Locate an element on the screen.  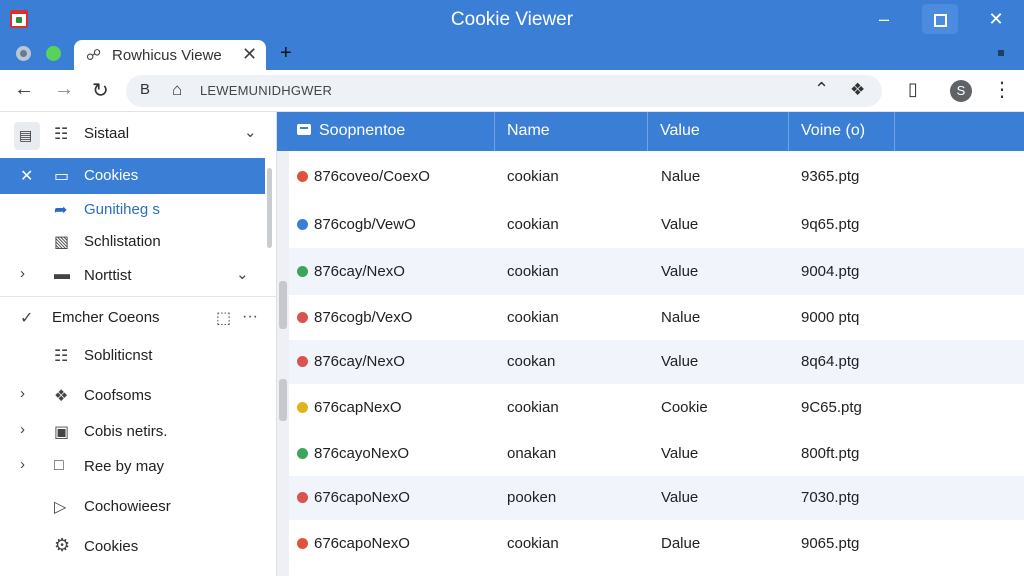
column-header-value: Value is located at coordinates (718, 131).